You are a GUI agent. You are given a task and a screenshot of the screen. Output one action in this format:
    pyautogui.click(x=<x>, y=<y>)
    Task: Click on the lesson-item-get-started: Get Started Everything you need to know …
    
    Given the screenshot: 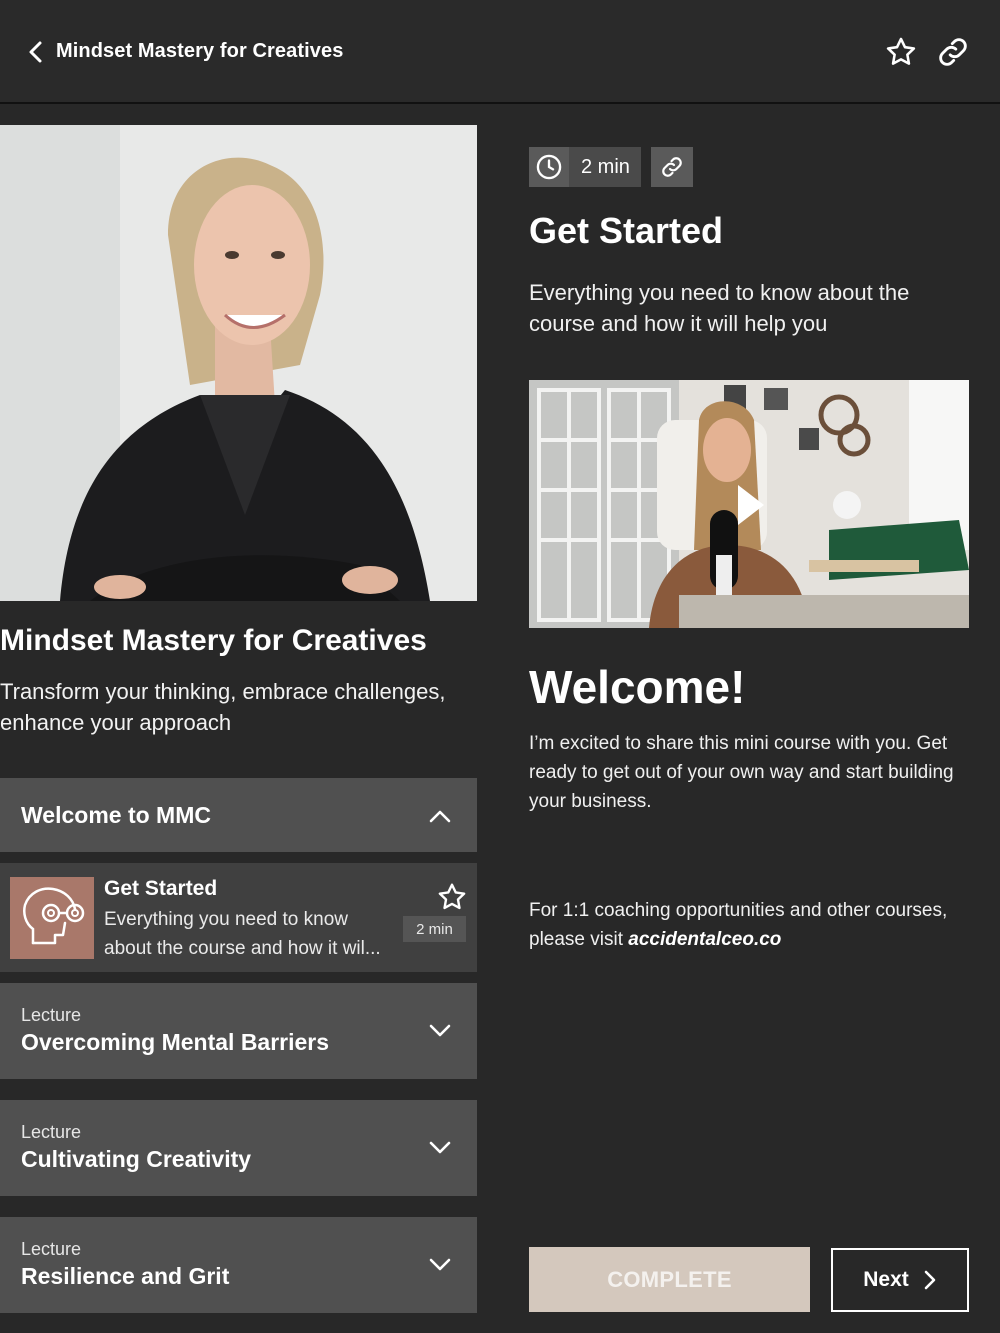 What is the action you would take?
    pyautogui.click(x=238, y=917)
    